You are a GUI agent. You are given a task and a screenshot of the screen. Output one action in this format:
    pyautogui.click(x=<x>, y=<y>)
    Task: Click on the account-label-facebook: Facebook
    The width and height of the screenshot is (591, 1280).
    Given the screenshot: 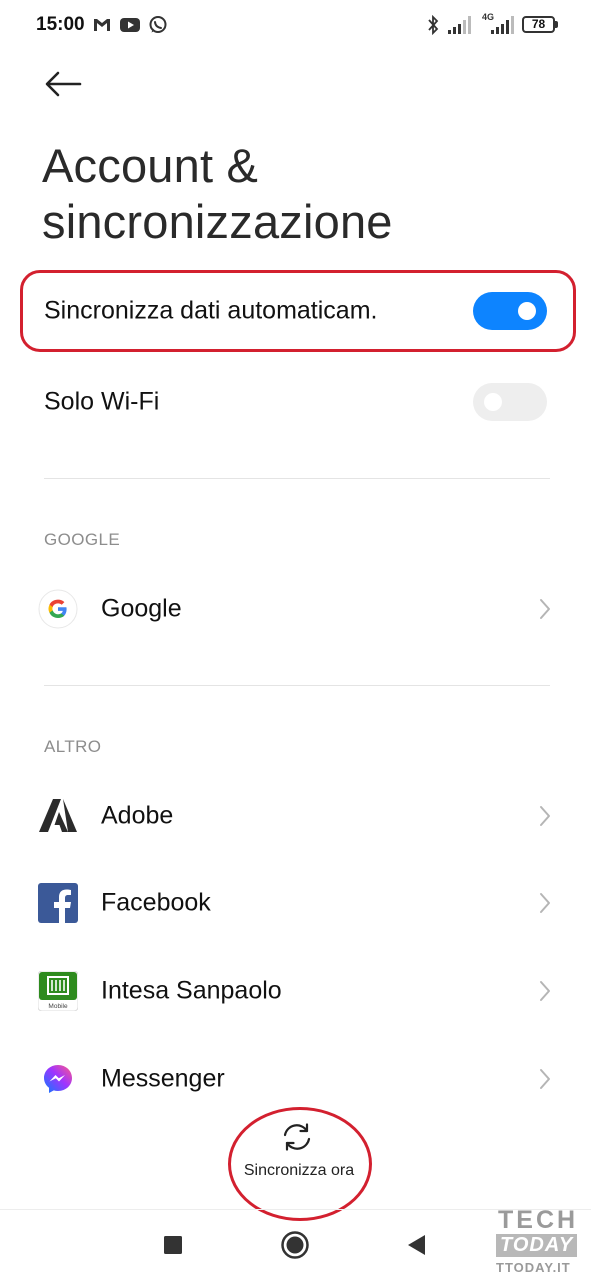 What is the action you would take?
    pyautogui.click(x=156, y=902)
    